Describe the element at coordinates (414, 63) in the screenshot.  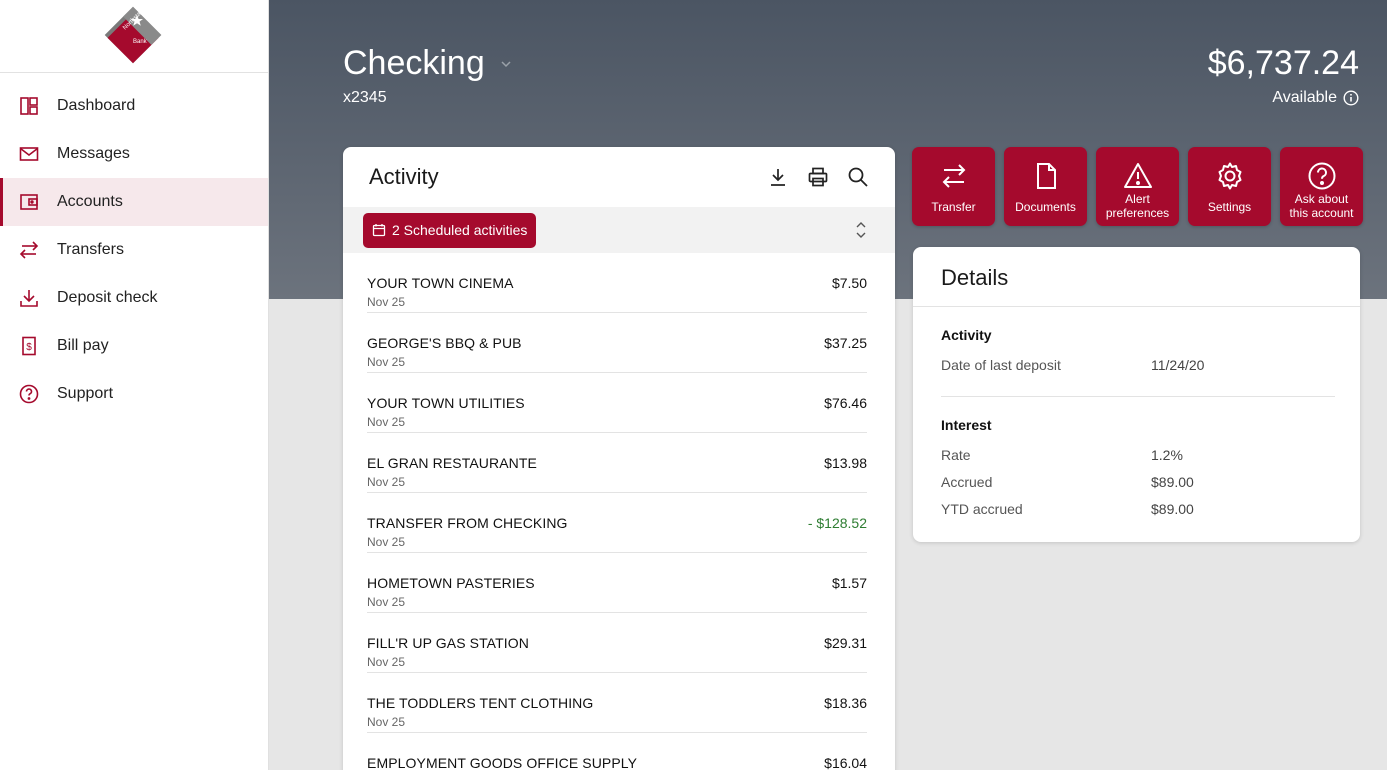
I see `account-title: Checking` at that location.